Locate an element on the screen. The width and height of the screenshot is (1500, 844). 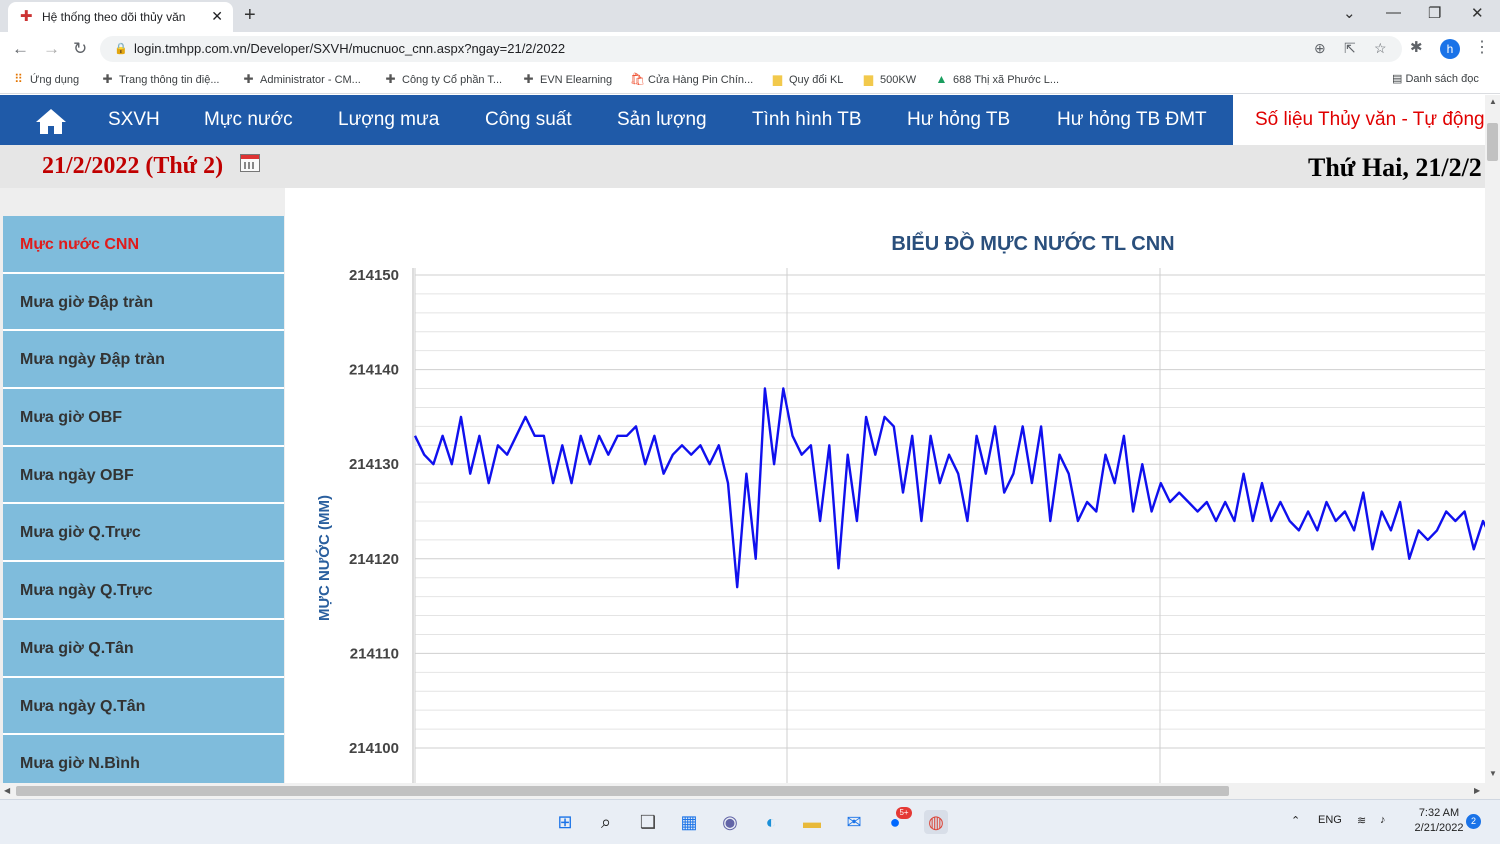
vertical-scroll-thumb is located at coordinates (1492, 142).